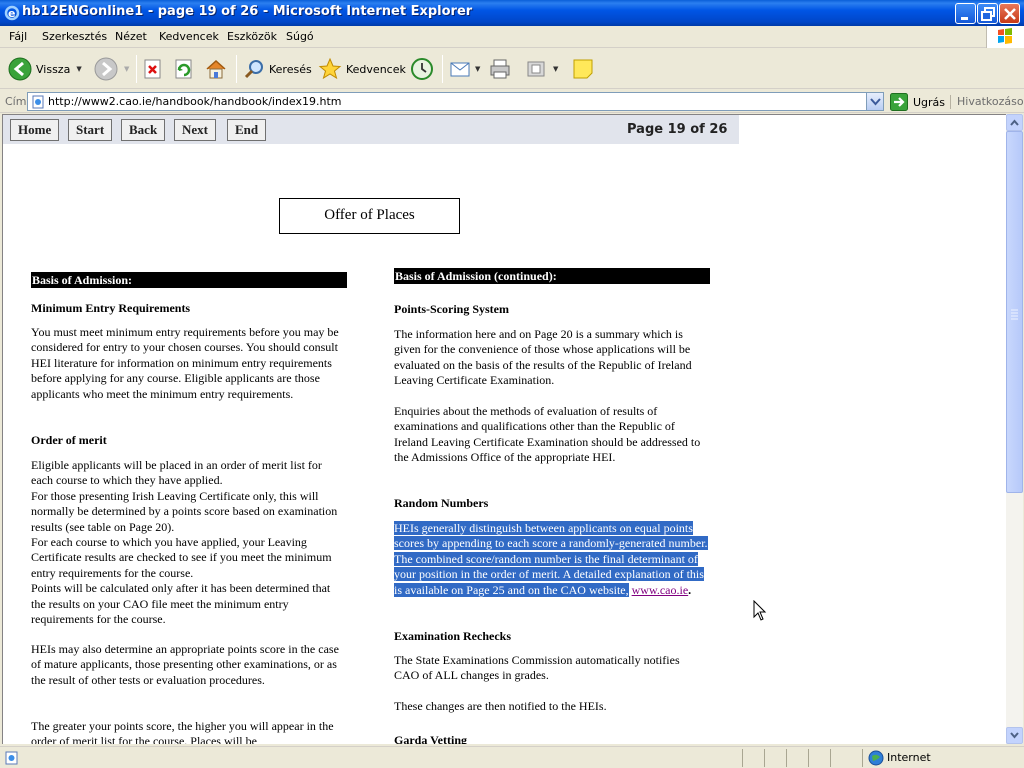 This screenshot has height=768, width=1024. Describe the element at coordinates (552, 276) in the screenshot. I see `section-bar-right: Basis of Admission (continued):` at that location.